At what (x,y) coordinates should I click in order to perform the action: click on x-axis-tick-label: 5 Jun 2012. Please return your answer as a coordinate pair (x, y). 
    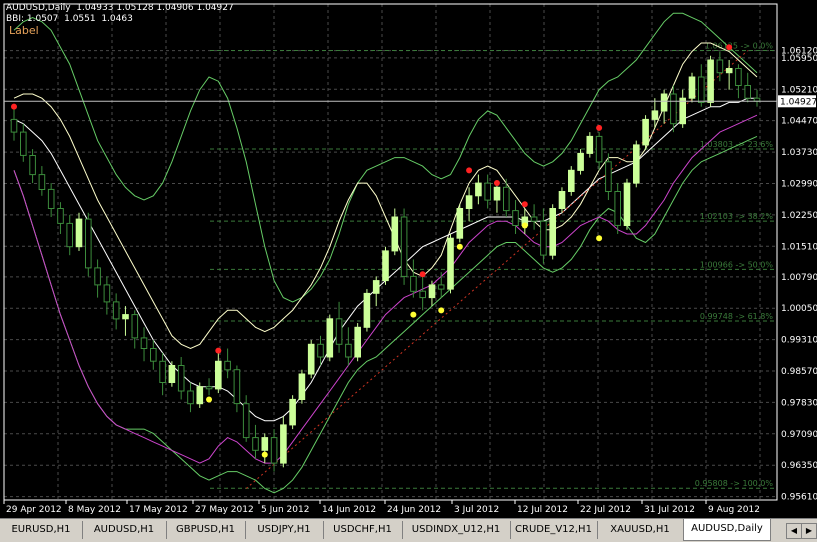
    Looking at the image, I should click on (285, 510).